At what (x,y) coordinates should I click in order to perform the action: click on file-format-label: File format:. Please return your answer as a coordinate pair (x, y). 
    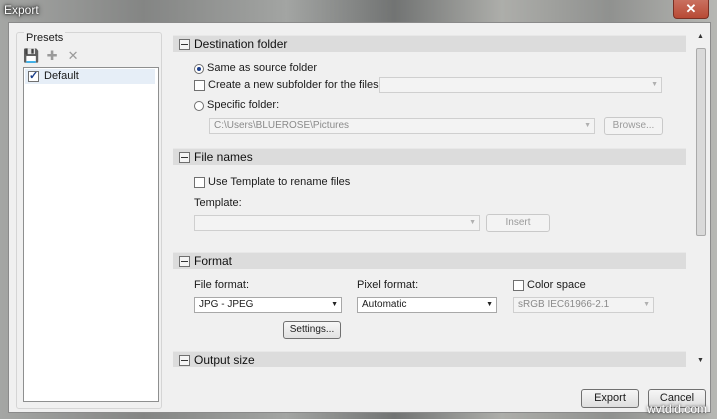
    Looking at the image, I should click on (222, 285).